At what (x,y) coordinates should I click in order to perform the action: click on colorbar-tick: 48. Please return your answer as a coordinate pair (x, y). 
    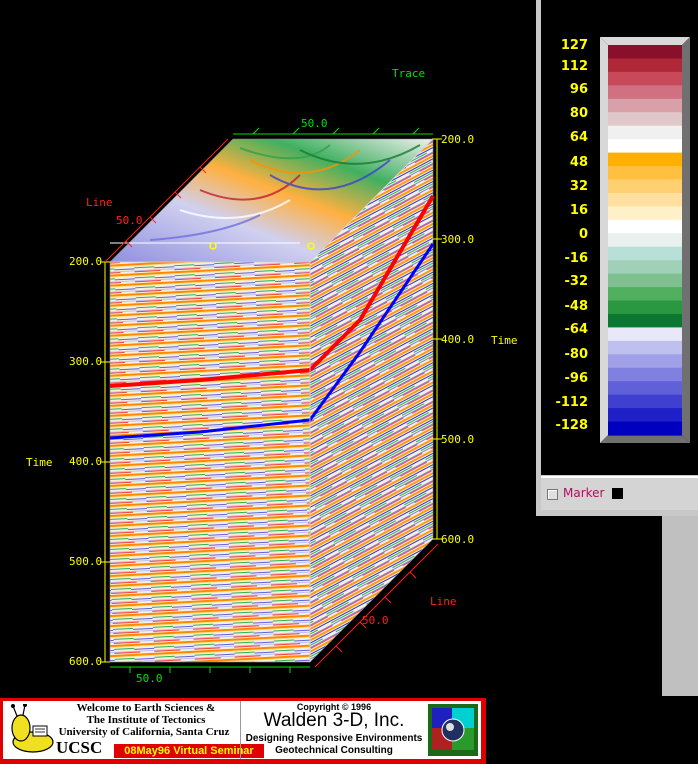
    Looking at the image, I should click on (578, 162).